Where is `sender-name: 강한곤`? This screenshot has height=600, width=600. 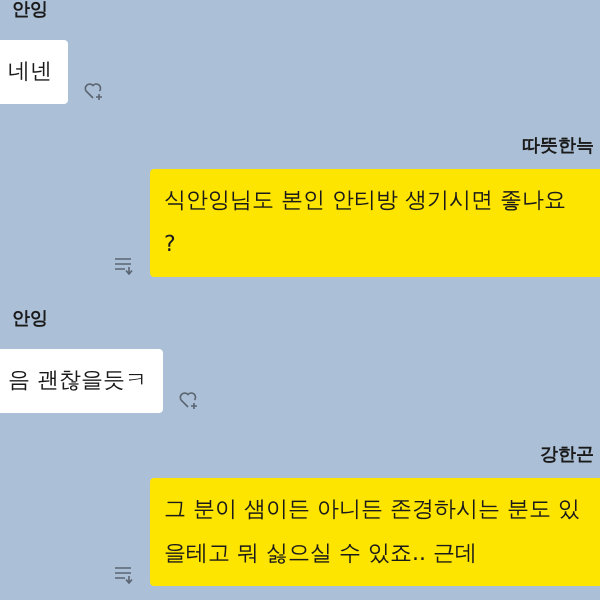 sender-name: 강한곤 is located at coordinates (567, 455).